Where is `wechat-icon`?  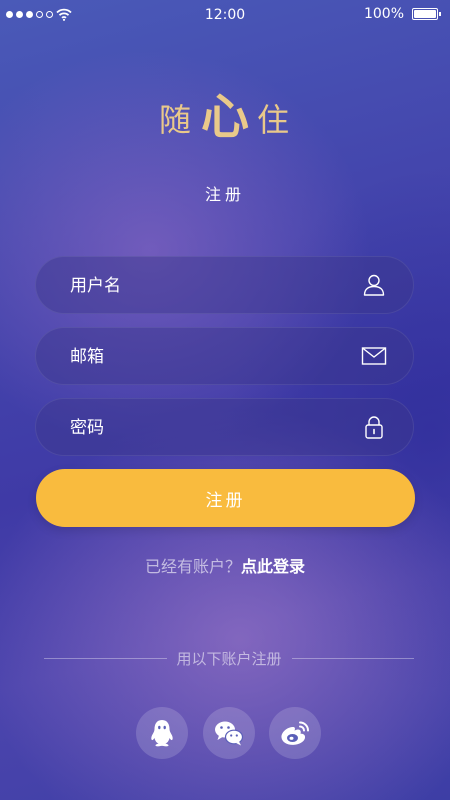 wechat-icon is located at coordinates (229, 733).